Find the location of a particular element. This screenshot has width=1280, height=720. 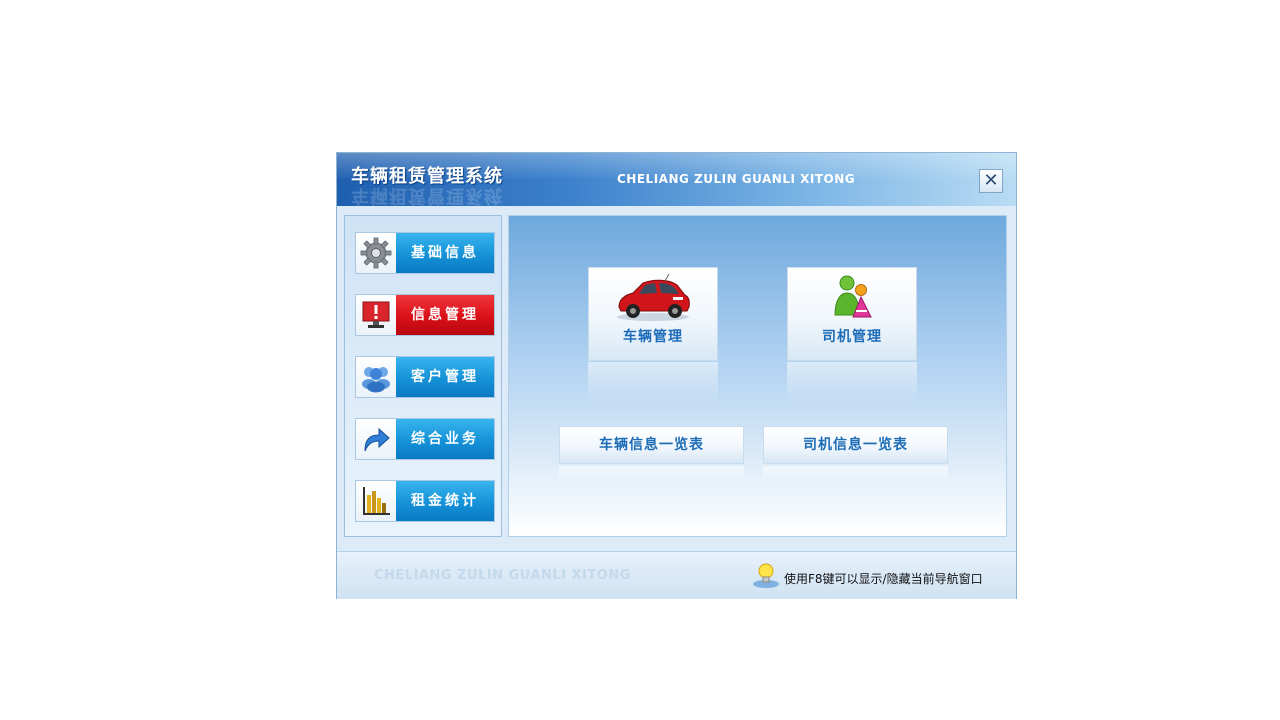

tile-label: 车辆管理 is located at coordinates (653, 337).